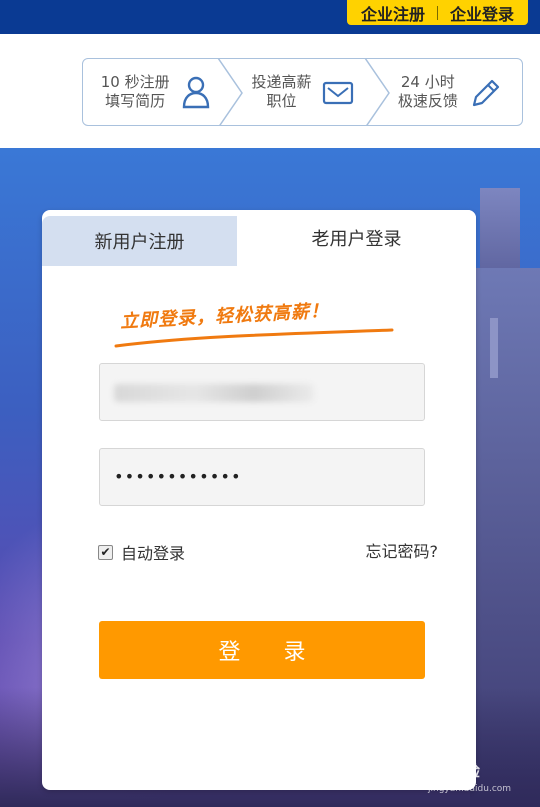  I want to click on step-register-line1: 10 秒注册, so click(135, 82).